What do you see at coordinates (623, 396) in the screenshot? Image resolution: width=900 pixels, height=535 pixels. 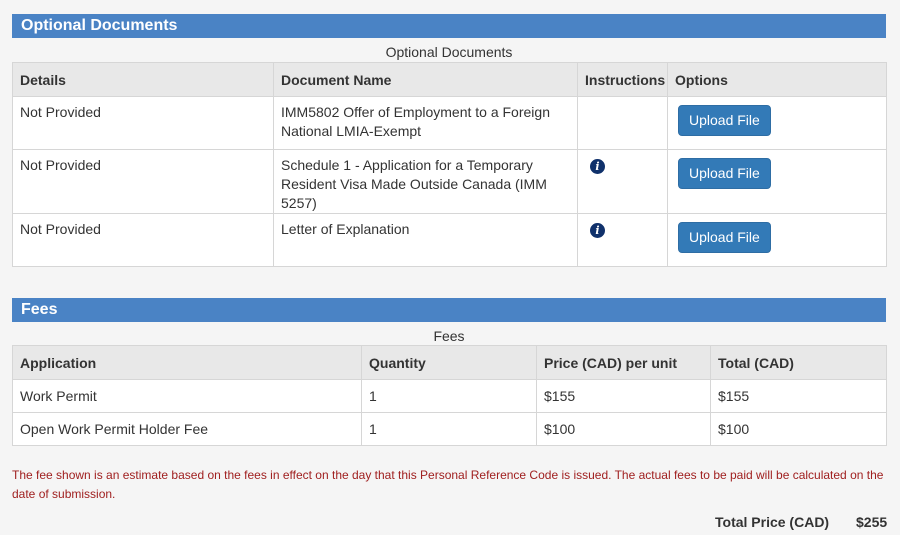 I see `price-cell: $155` at bounding box center [623, 396].